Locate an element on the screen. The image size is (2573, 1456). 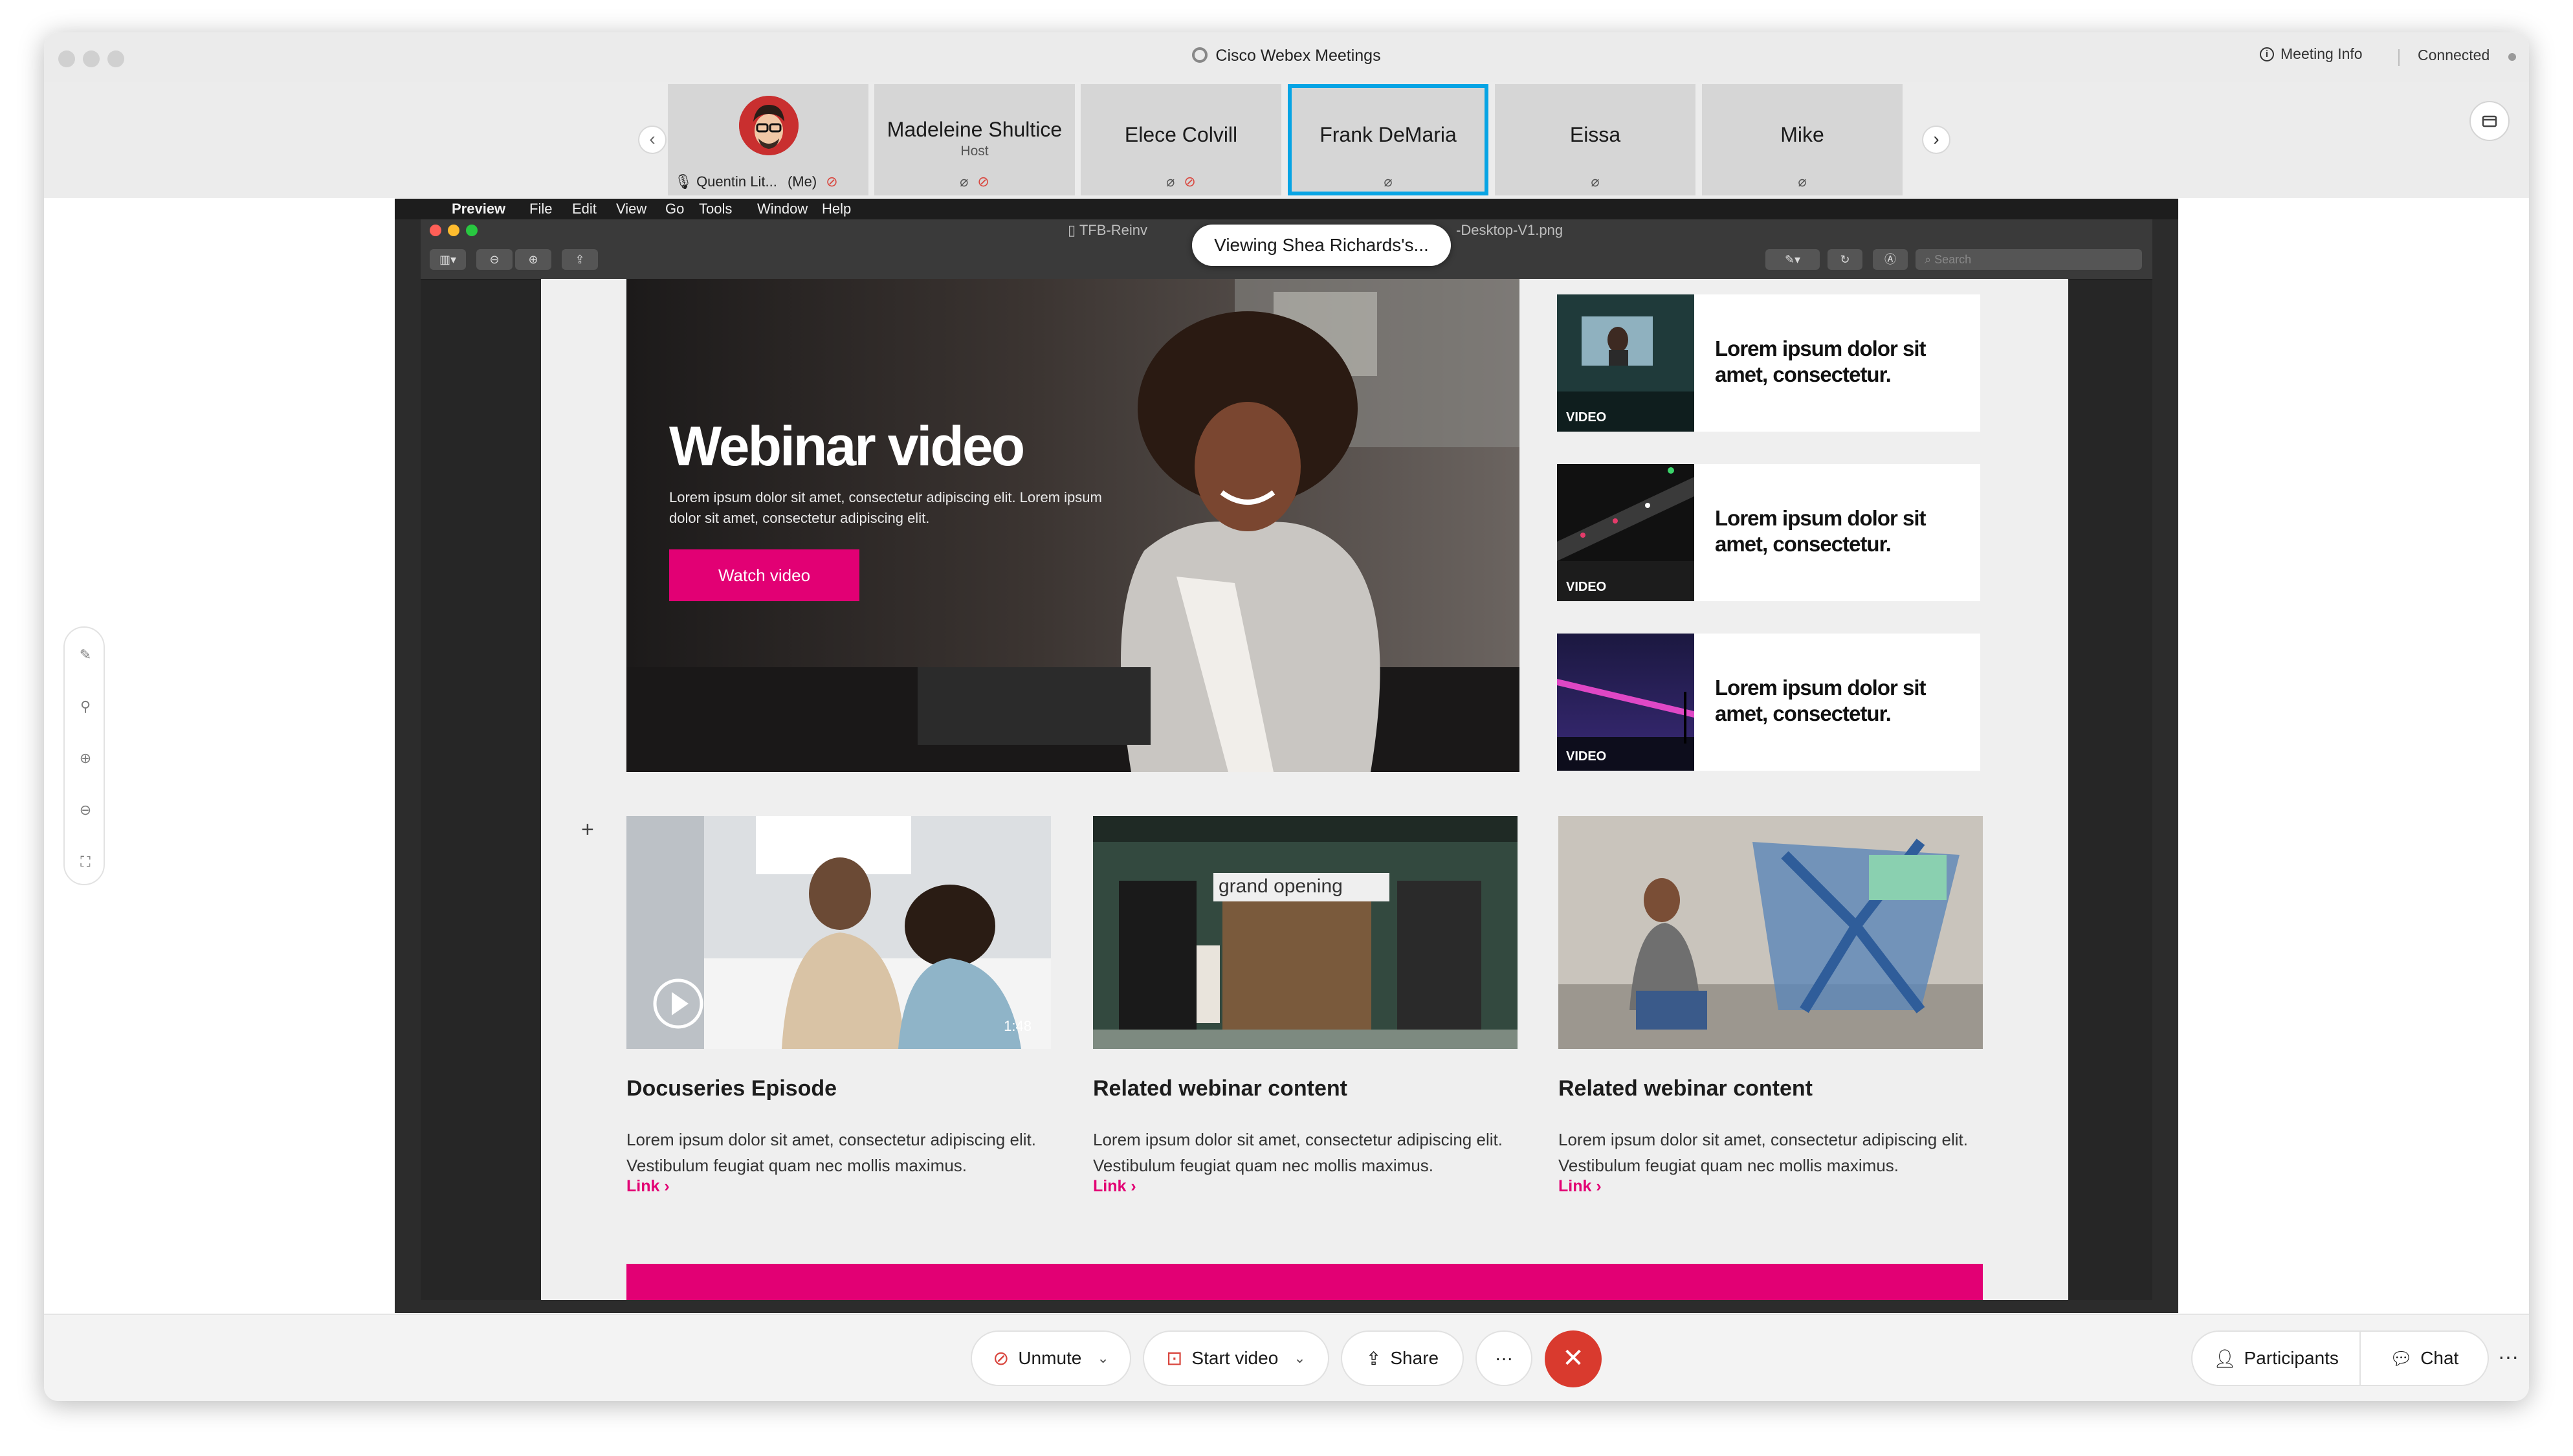
participant-name: Eissa is located at coordinates (1595, 134).